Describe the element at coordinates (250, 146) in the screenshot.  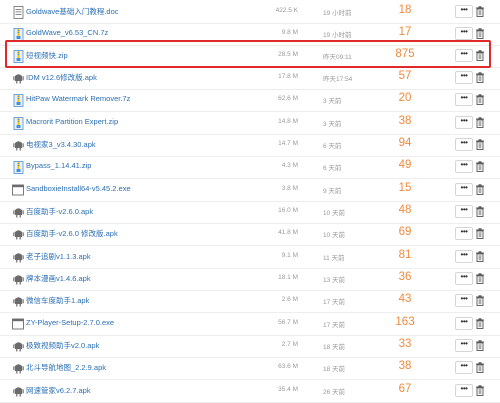
I see `file-row: 电视家3_v3.4.30.apk 14.7 M 6 天前 94 •••` at that location.